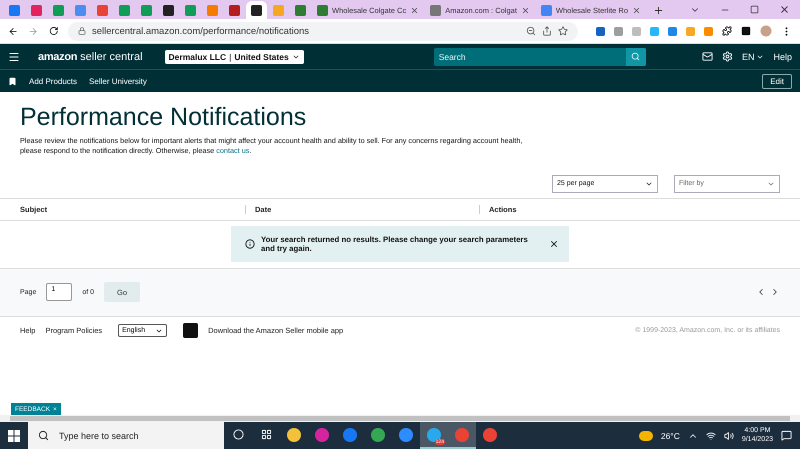  What do you see at coordinates (547, 31) in the screenshot?
I see `share-icon` at bounding box center [547, 31].